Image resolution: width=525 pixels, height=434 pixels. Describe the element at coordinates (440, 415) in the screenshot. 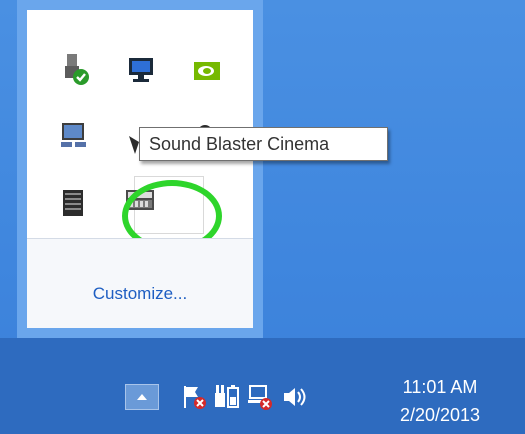

I see `clock-date: 2/20/2013` at that location.